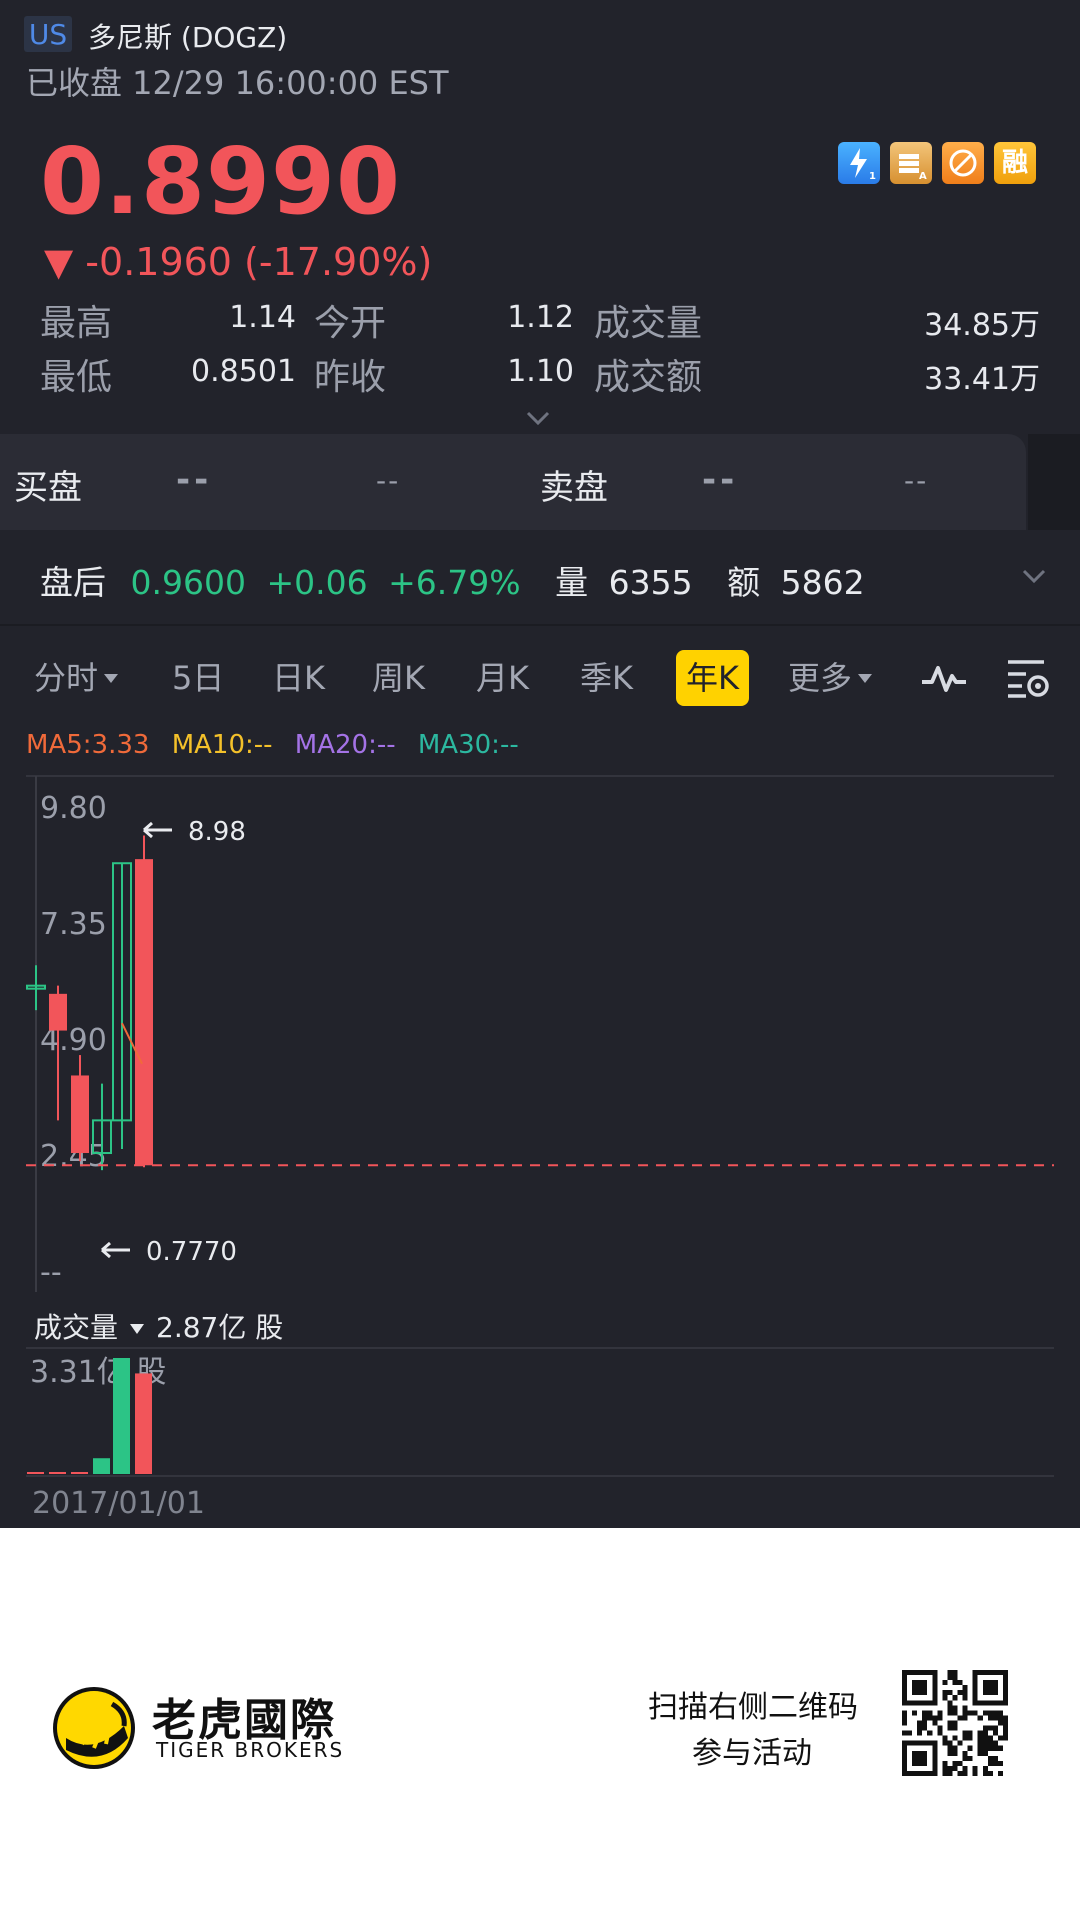 The height and width of the screenshot is (1920, 1080). What do you see at coordinates (221, 181) in the screenshot?
I see `last-price: 0.8990` at bounding box center [221, 181].